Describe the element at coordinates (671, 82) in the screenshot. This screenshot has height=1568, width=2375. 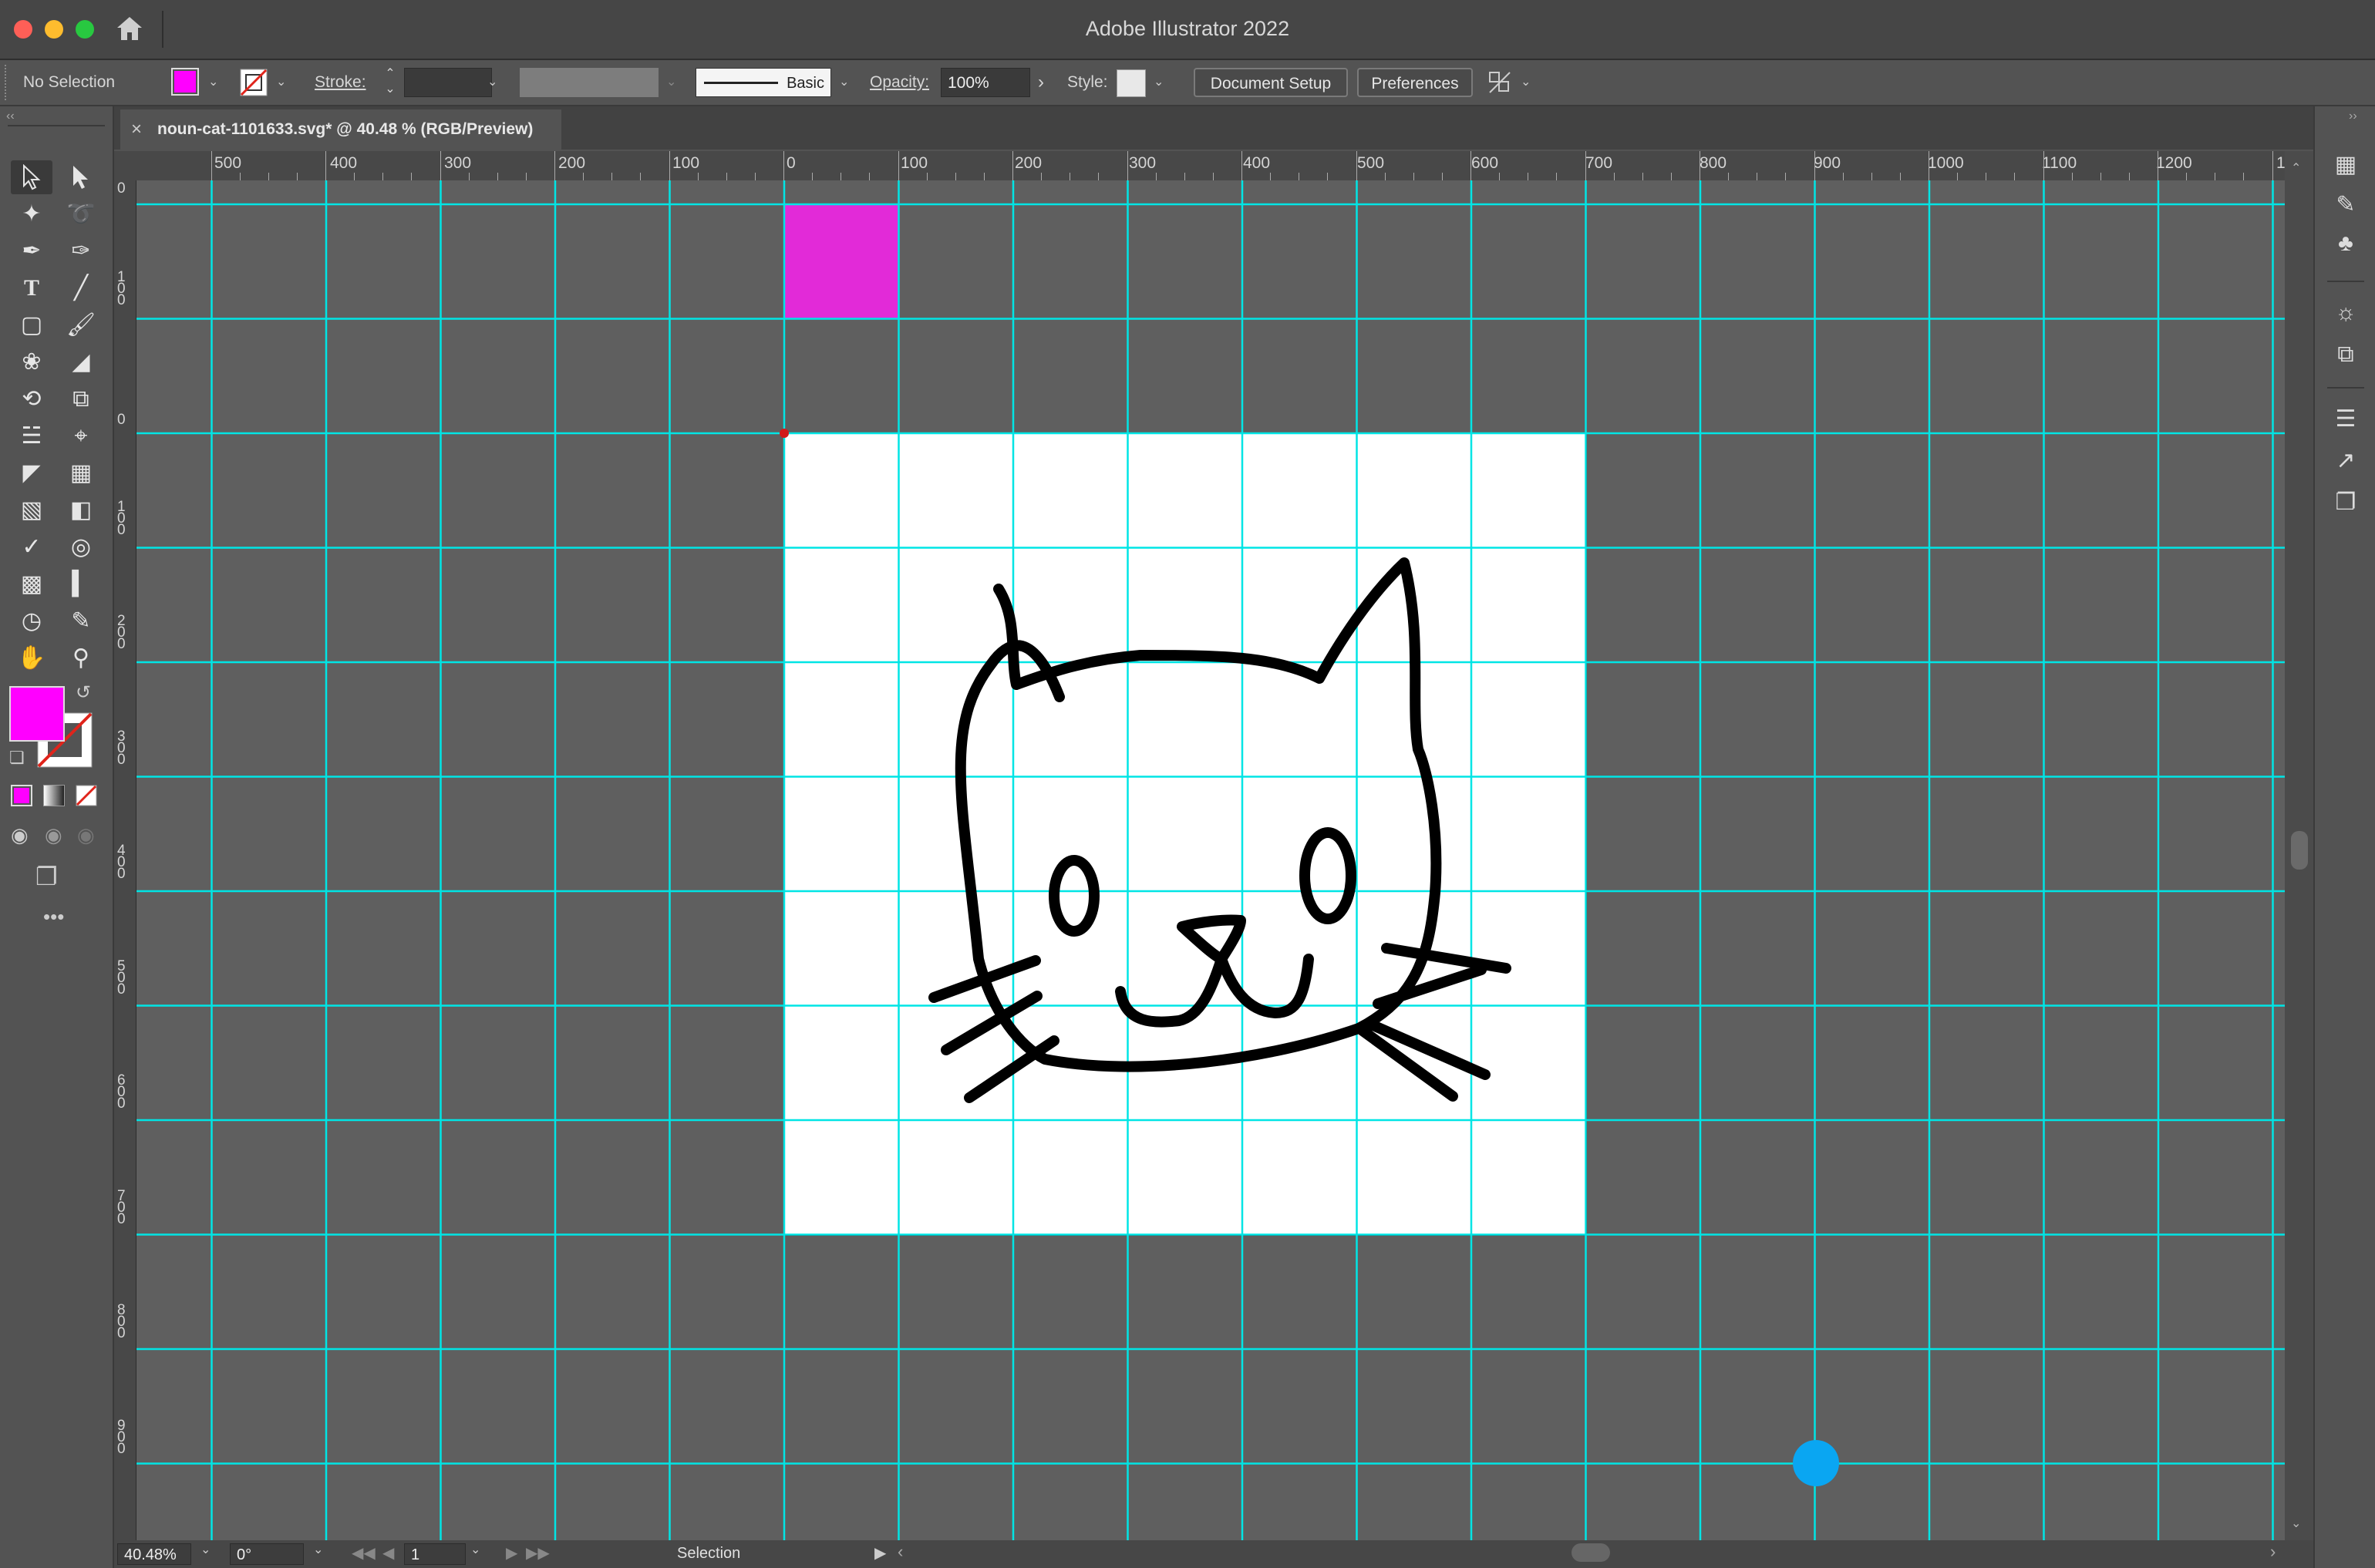
I see `profile-chevron-icon: ⌄` at that location.